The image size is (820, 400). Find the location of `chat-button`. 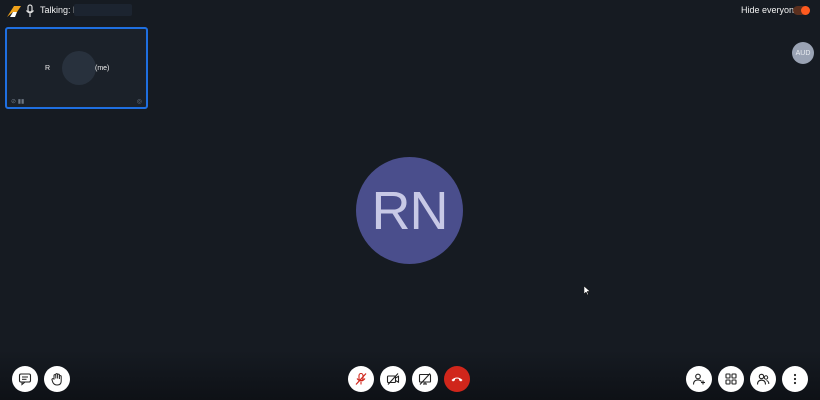

chat-button is located at coordinates (25, 379).